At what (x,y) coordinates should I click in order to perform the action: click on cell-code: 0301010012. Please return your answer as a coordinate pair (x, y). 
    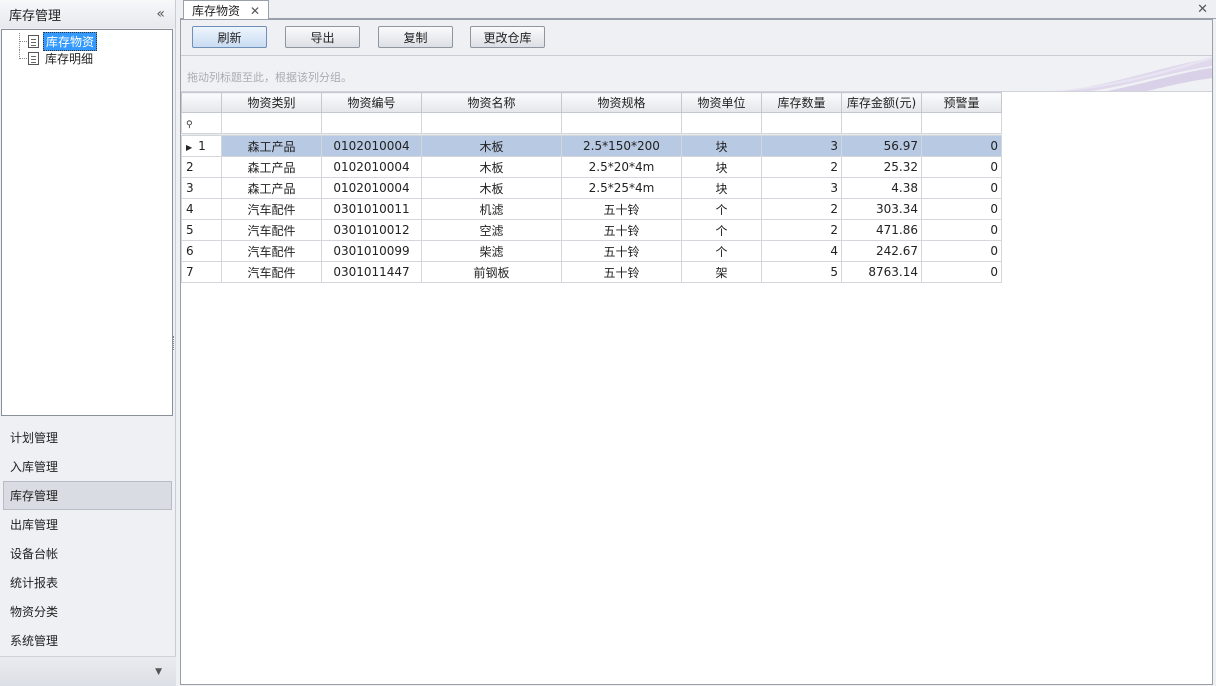
    Looking at the image, I should click on (371, 230).